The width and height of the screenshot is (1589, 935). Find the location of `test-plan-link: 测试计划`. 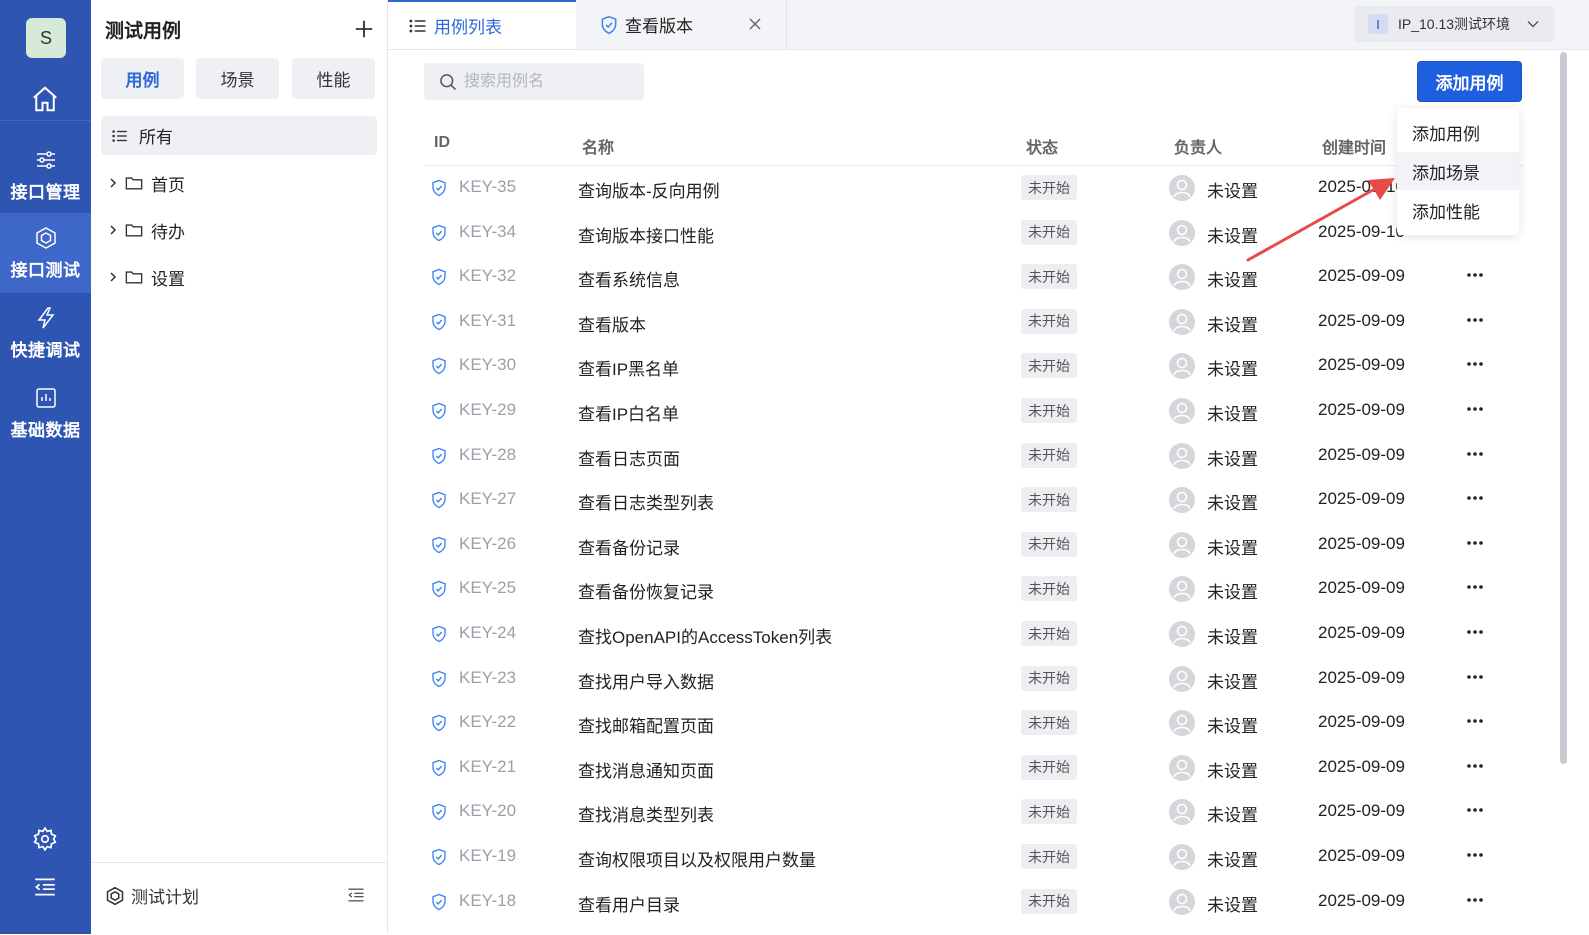

test-plan-link: 测试计划 is located at coordinates (152, 895).